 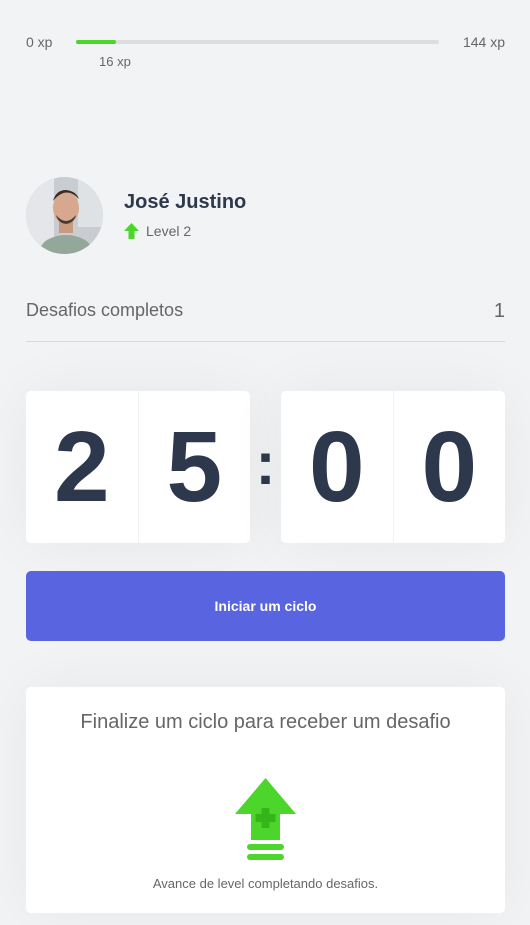 What do you see at coordinates (265, 883) in the screenshot?
I see `challenge-box-hint: Avance de level completando desafios.` at bounding box center [265, 883].